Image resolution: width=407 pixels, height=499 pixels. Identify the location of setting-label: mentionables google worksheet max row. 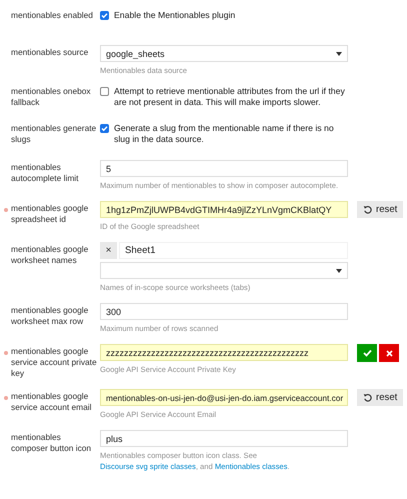
(50, 316).